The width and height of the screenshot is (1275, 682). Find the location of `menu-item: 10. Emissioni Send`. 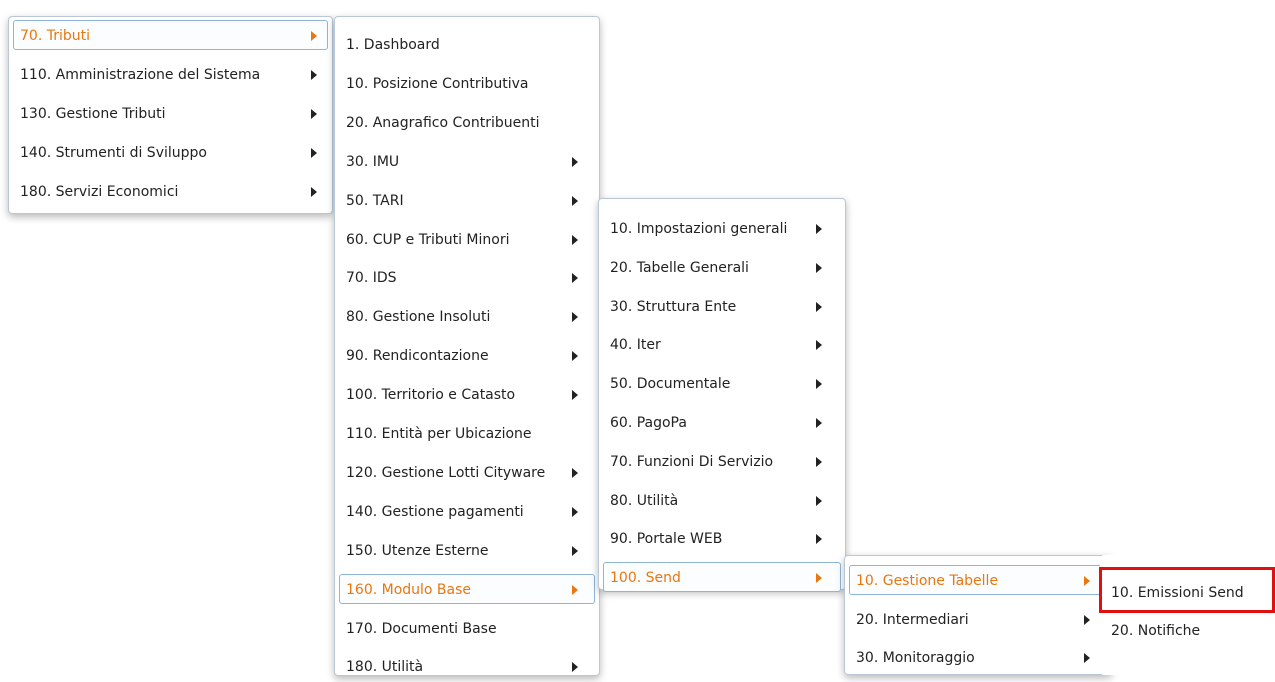

menu-item: 10. Emissioni Send is located at coordinates (1187, 592).